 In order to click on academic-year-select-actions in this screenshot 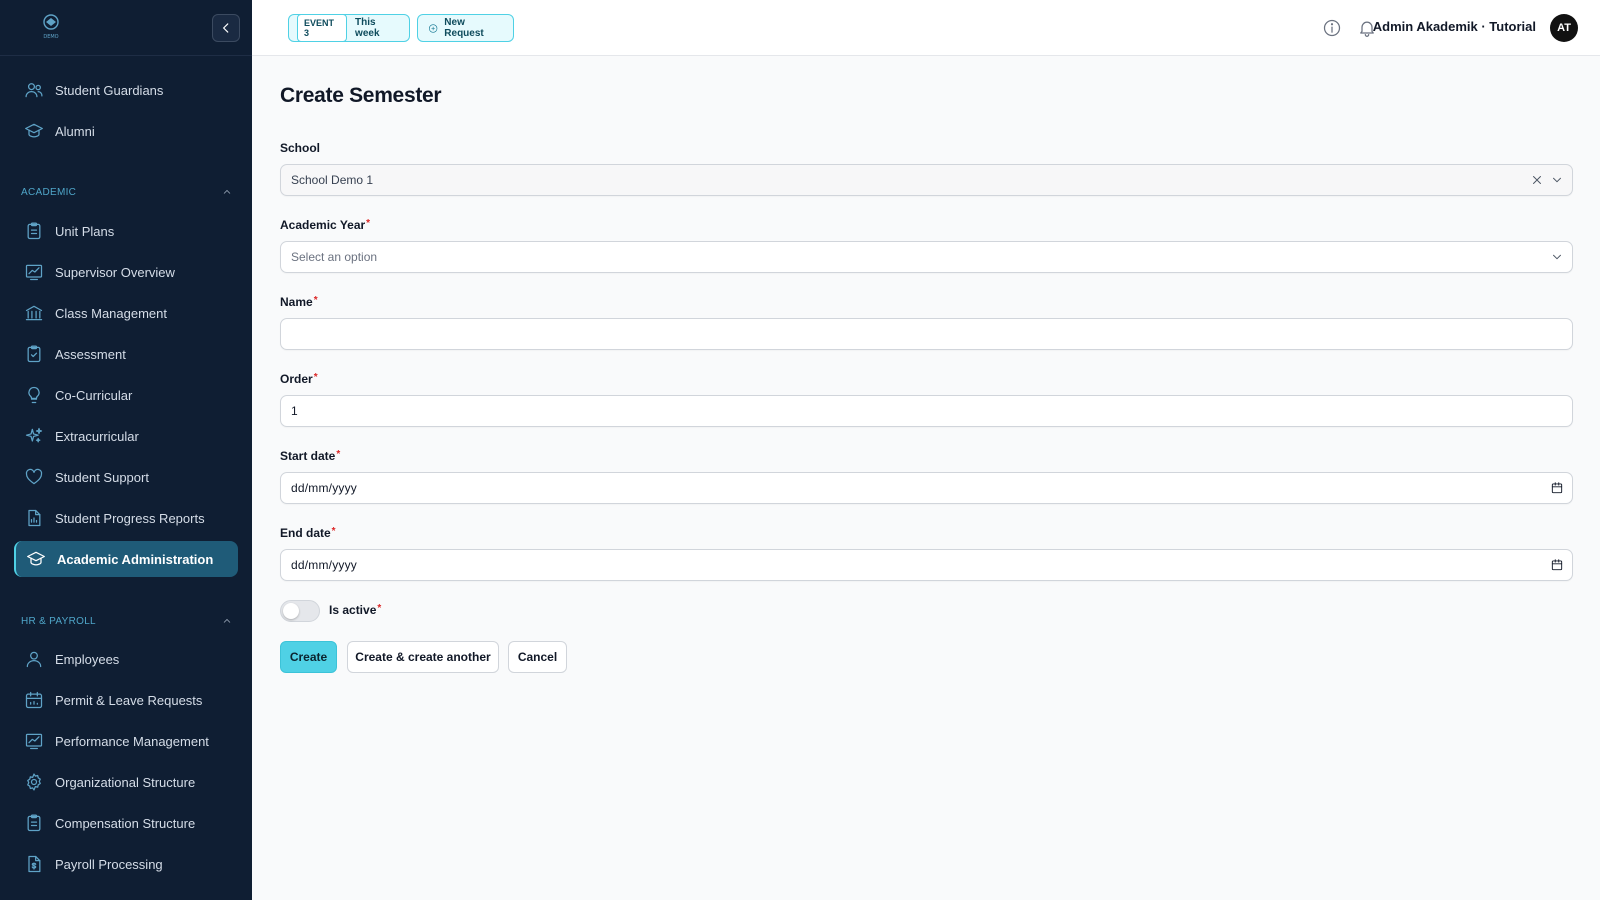, I will do `click(1557, 257)`.